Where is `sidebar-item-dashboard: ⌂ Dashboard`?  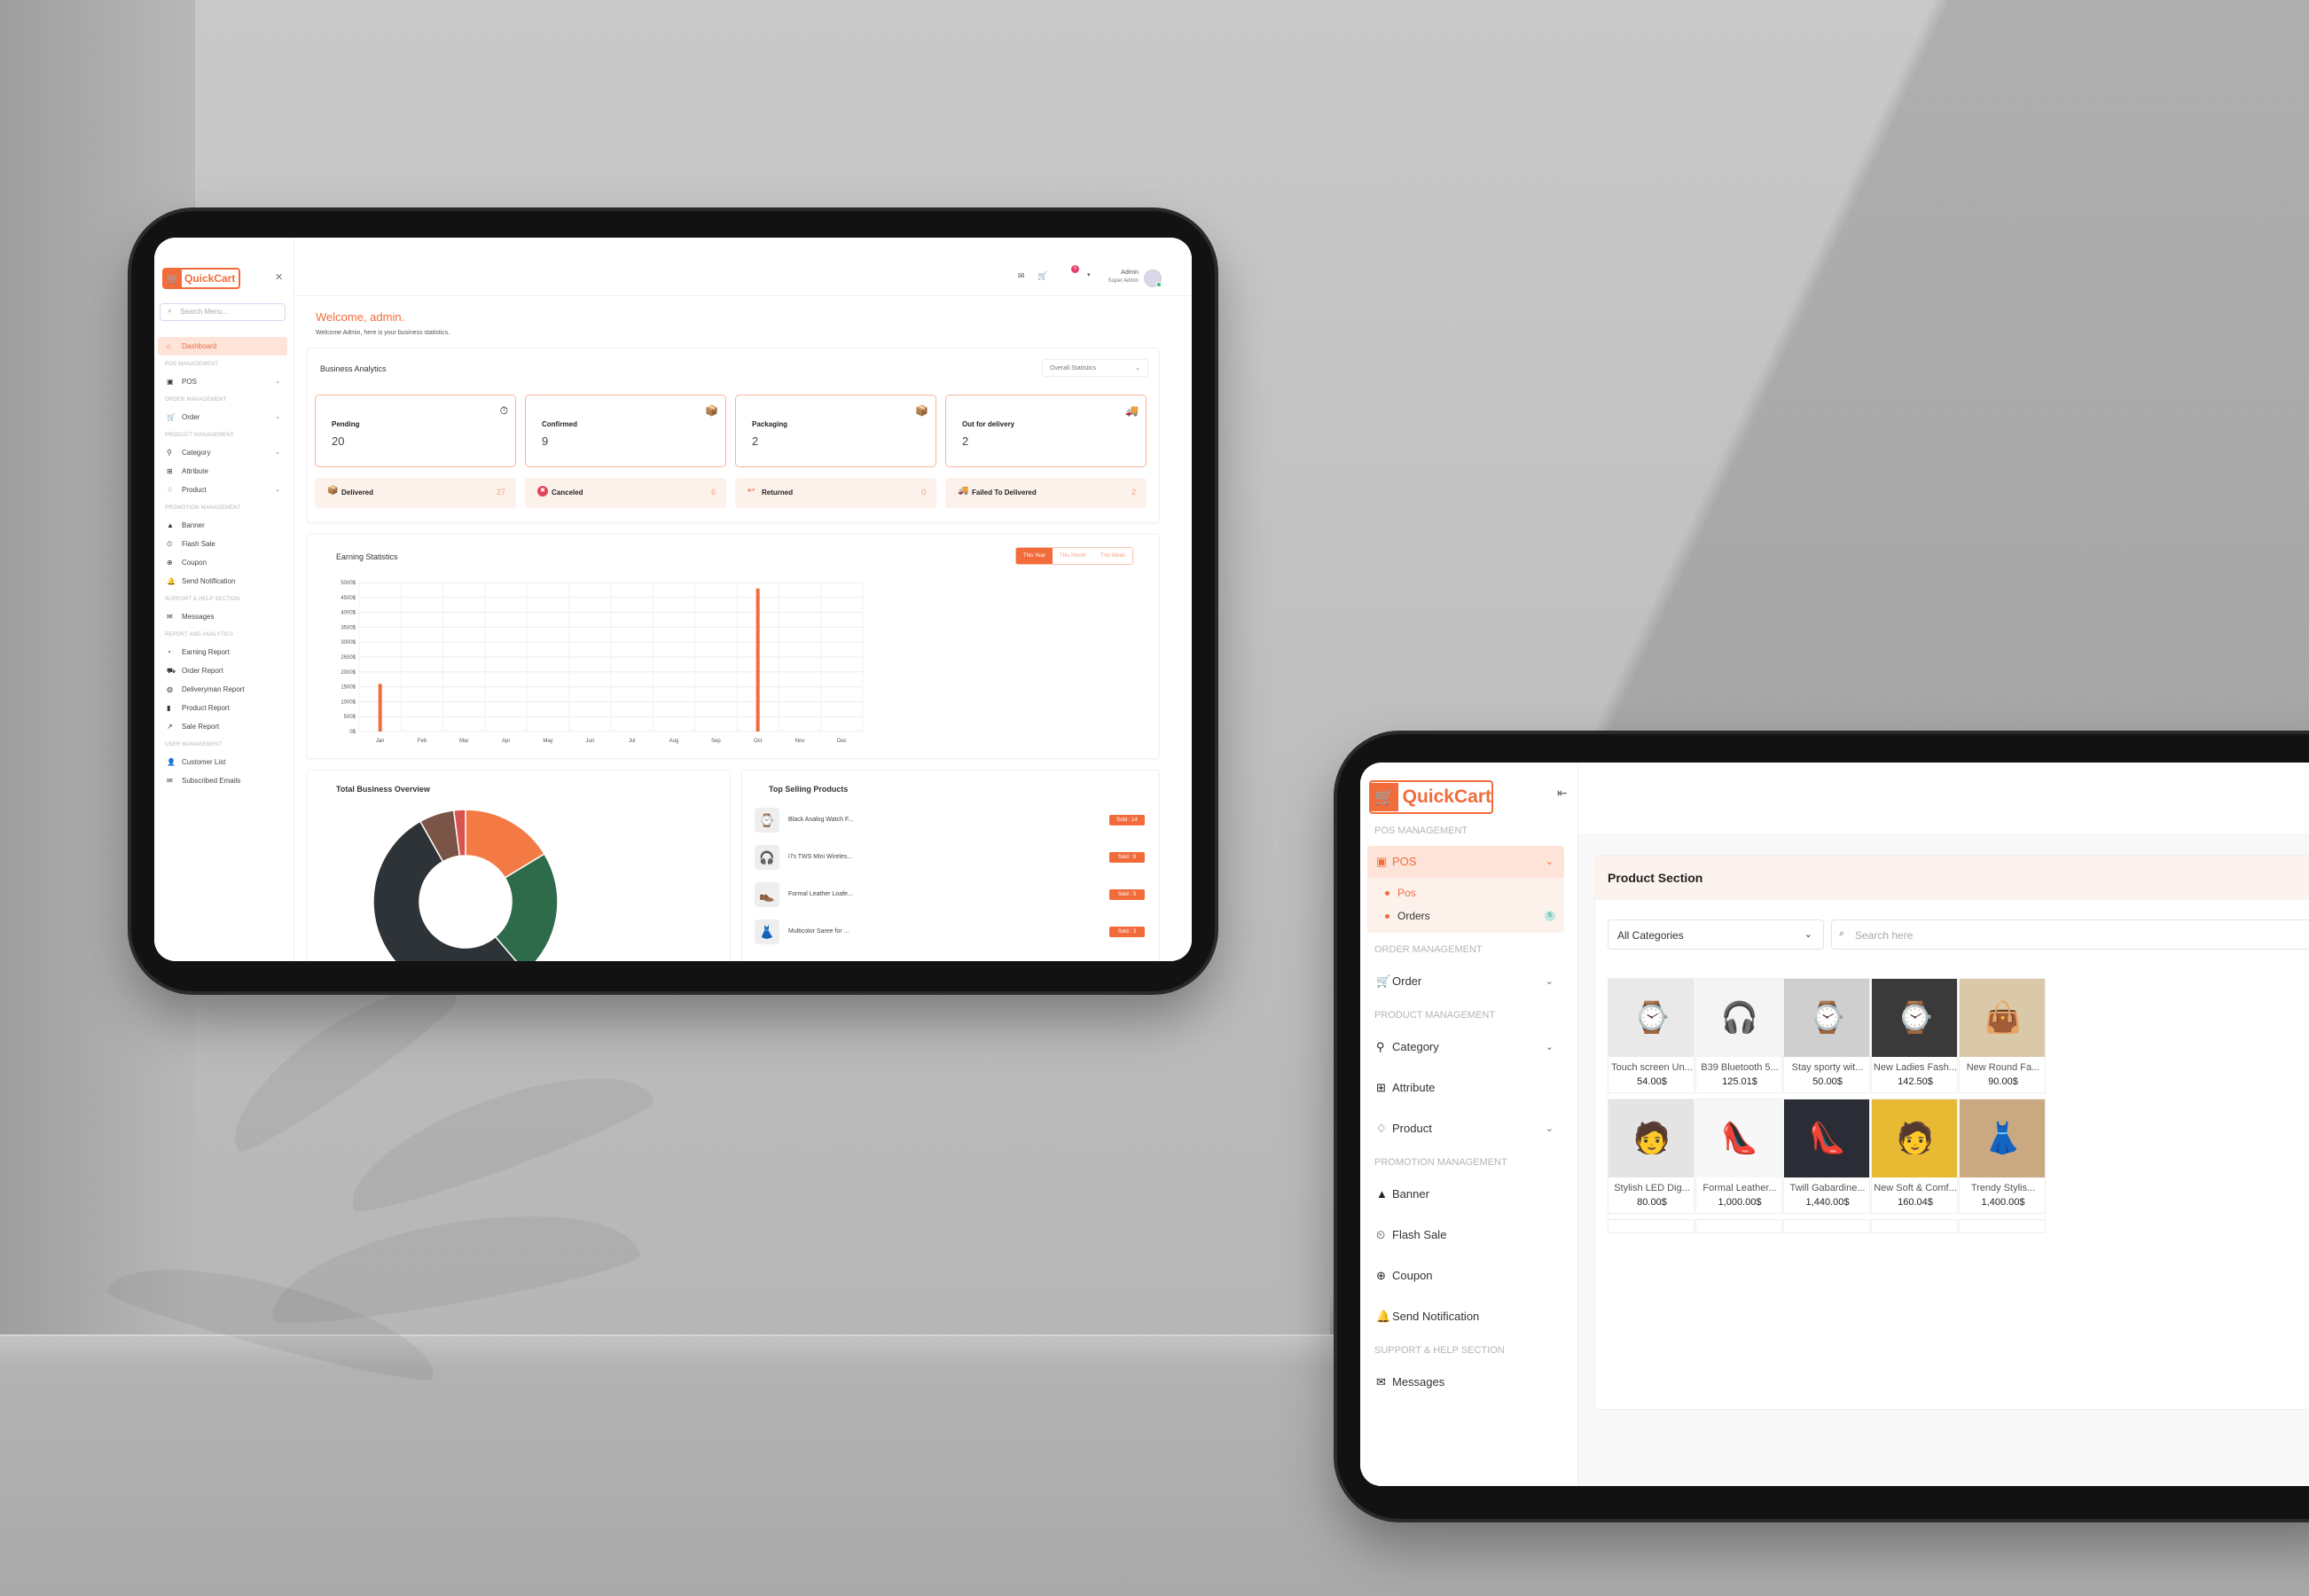
sidebar-item-dashboard: ⌂ Dashboard is located at coordinates (222, 346).